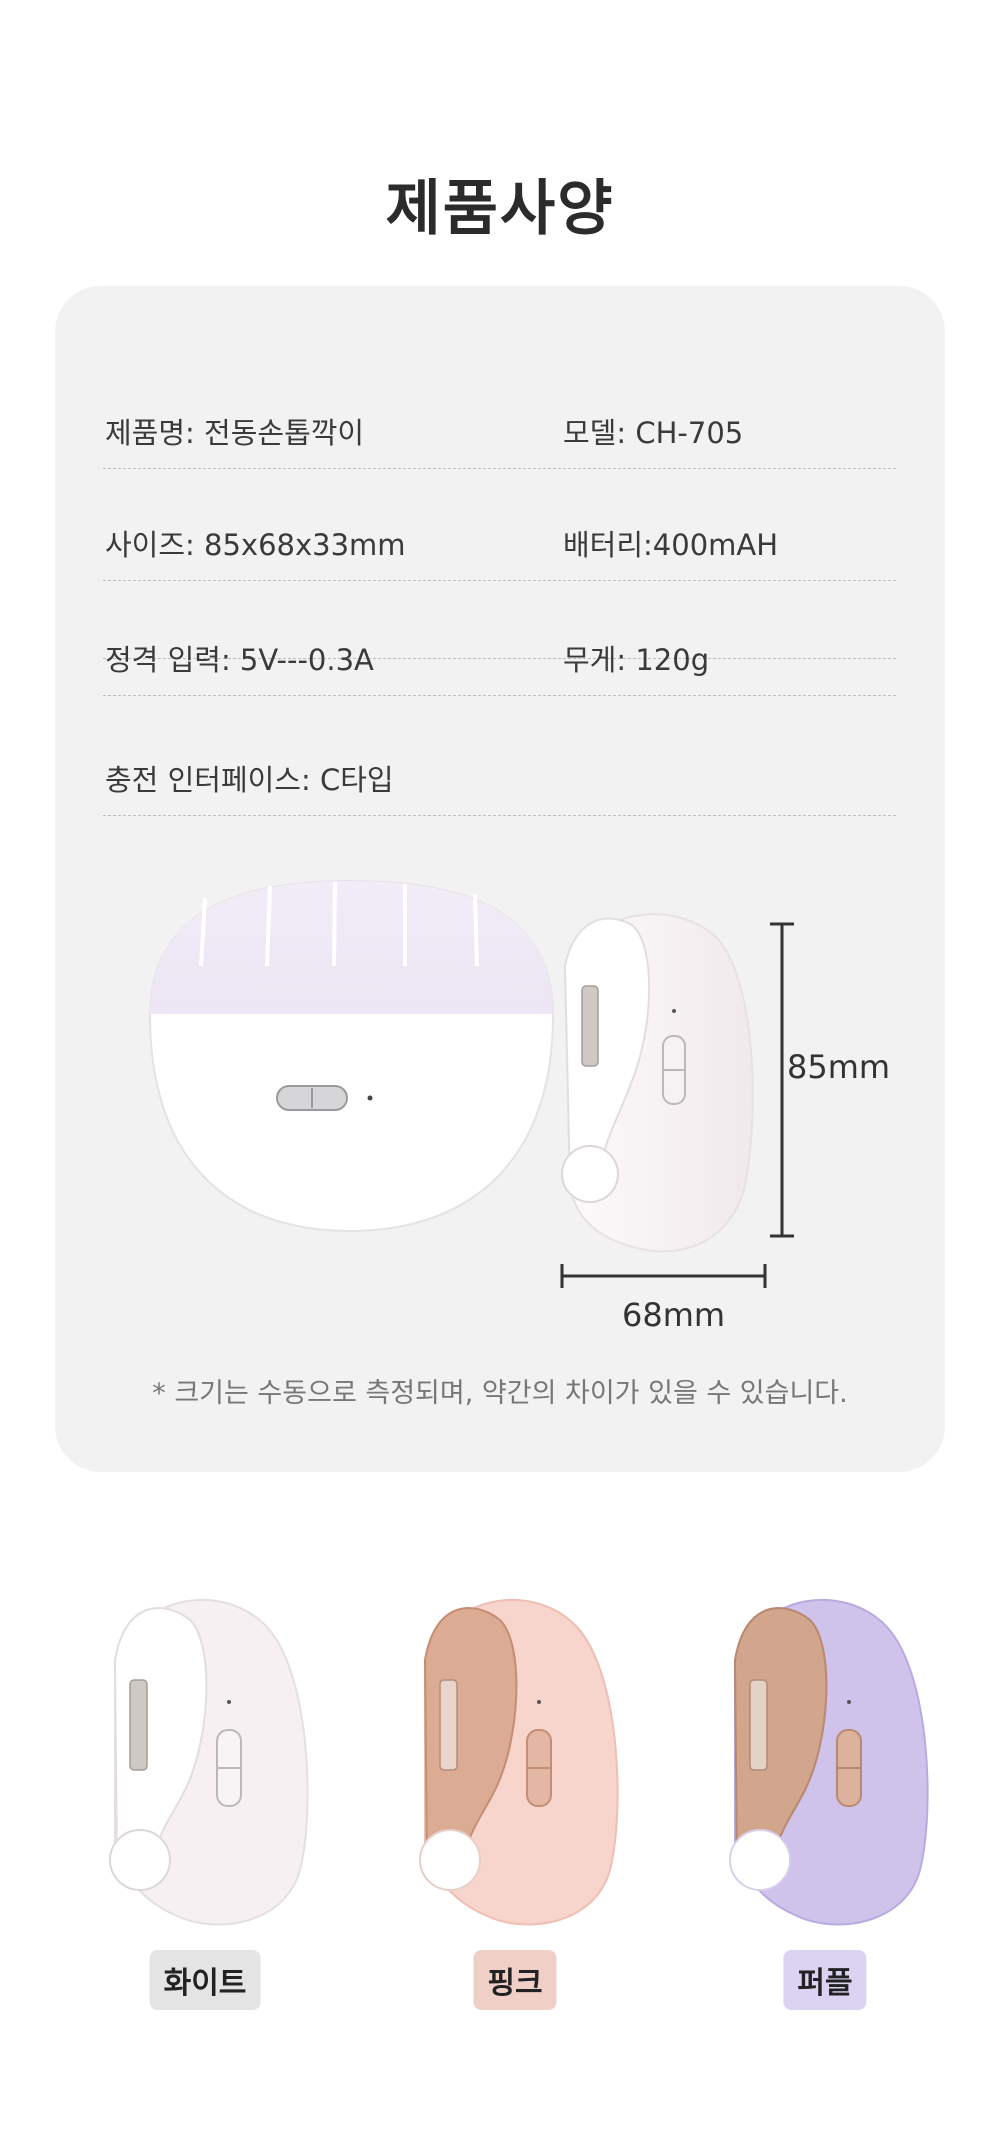 The width and height of the screenshot is (1000, 2133). I want to click on width-label: 68mm, so click(674, 1315).